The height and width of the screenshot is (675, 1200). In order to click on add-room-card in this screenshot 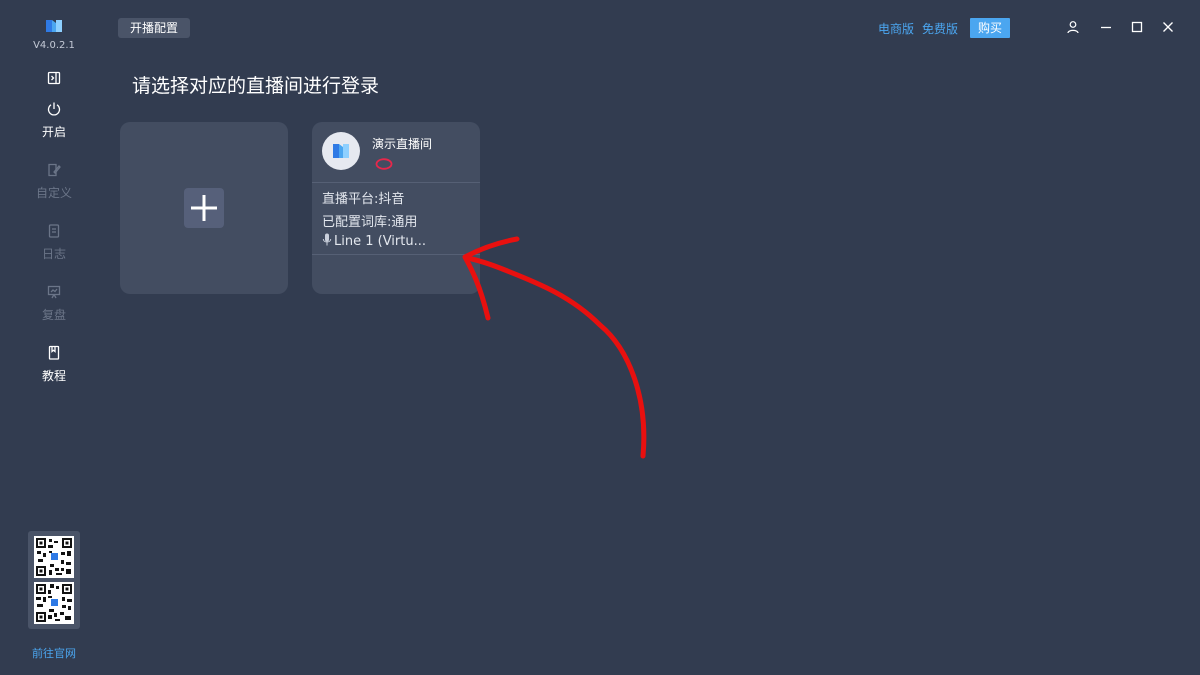, I will do `click(204, 208)`.